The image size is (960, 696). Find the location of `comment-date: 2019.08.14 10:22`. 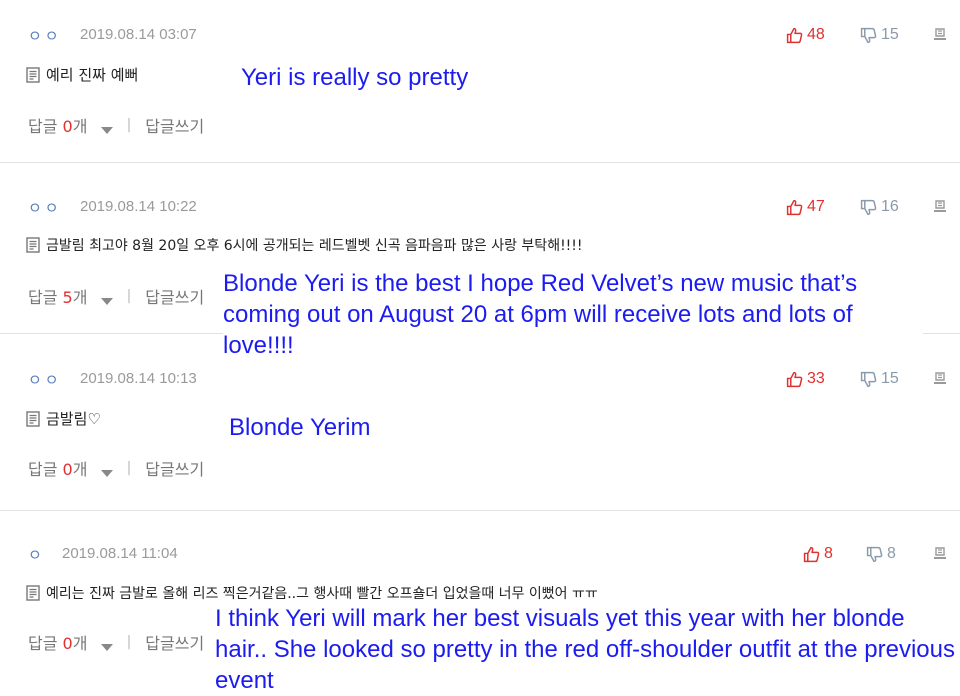

comment-date: 2019.08.14 10:22 is located at coordinates (138, 206).